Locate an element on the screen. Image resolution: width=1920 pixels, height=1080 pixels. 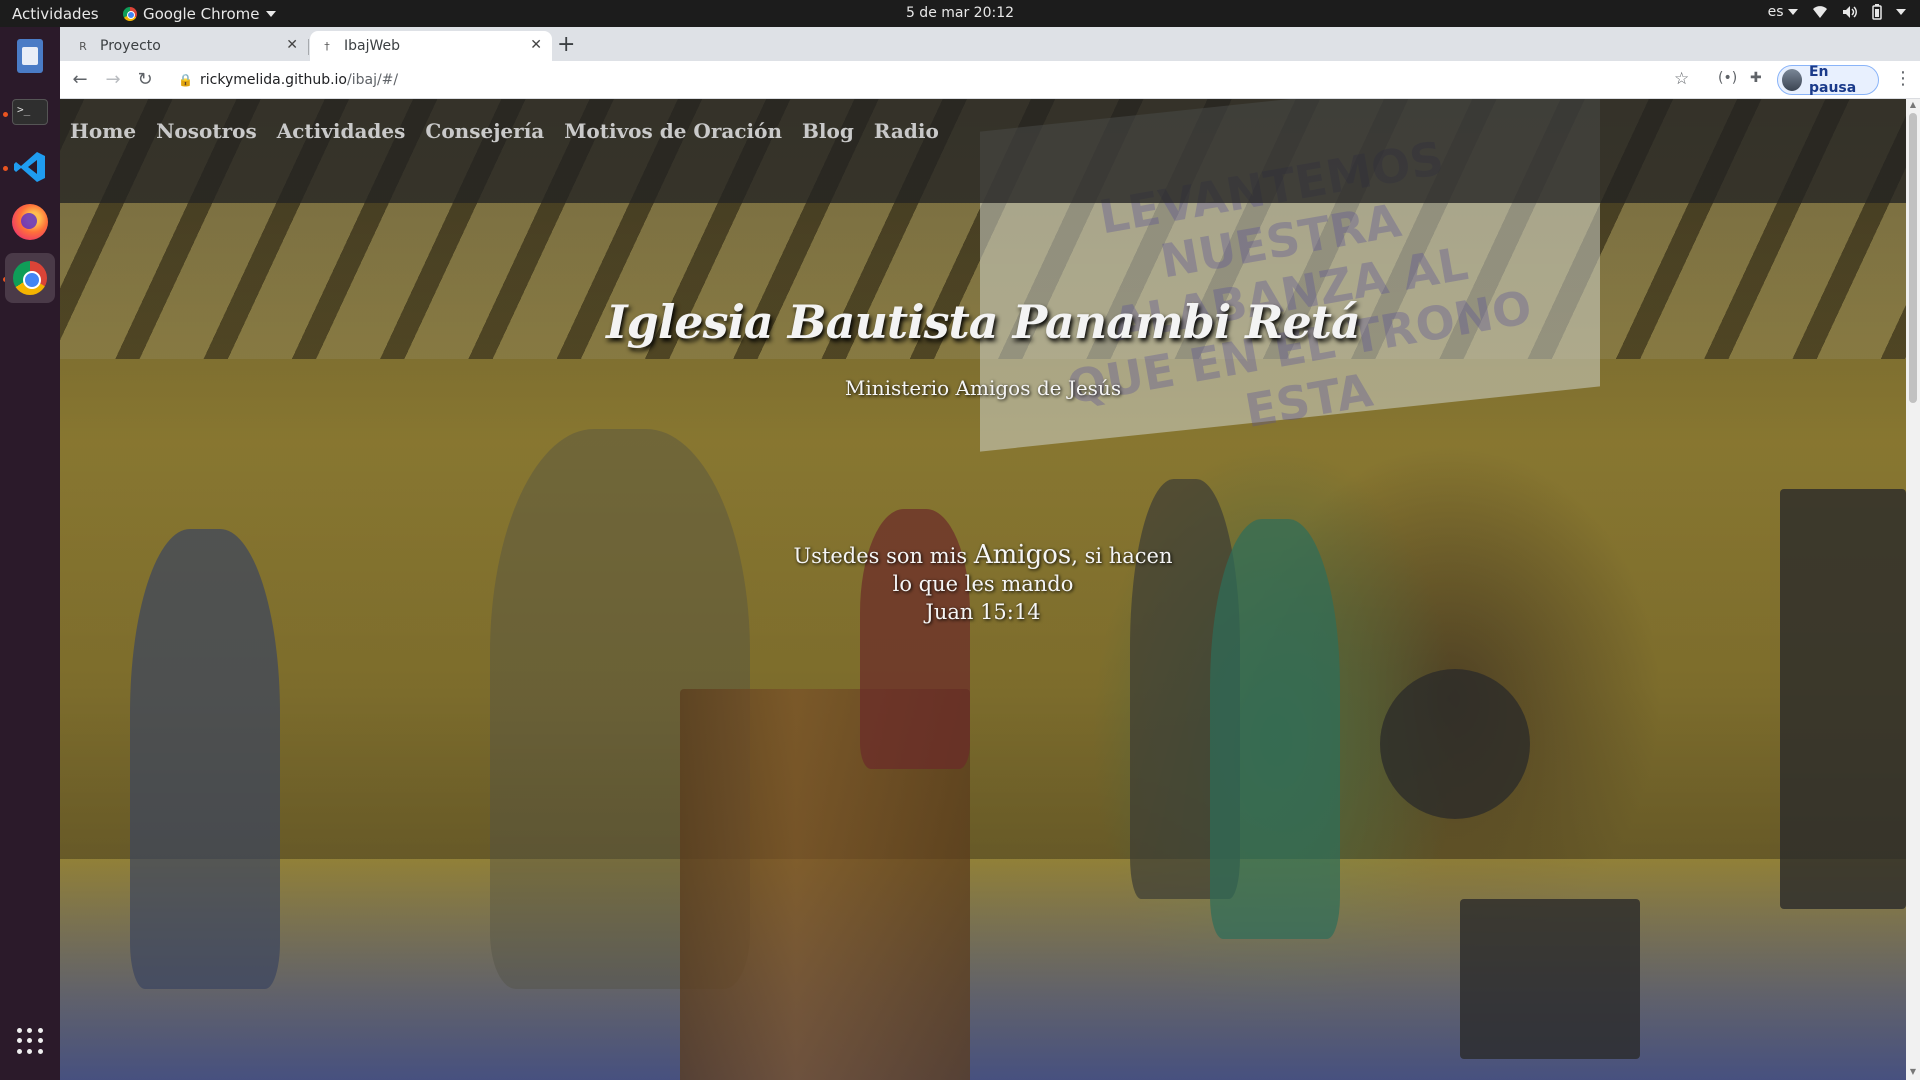
nav-link-nosotros: Nosotros is located at coordinates (206, 132).